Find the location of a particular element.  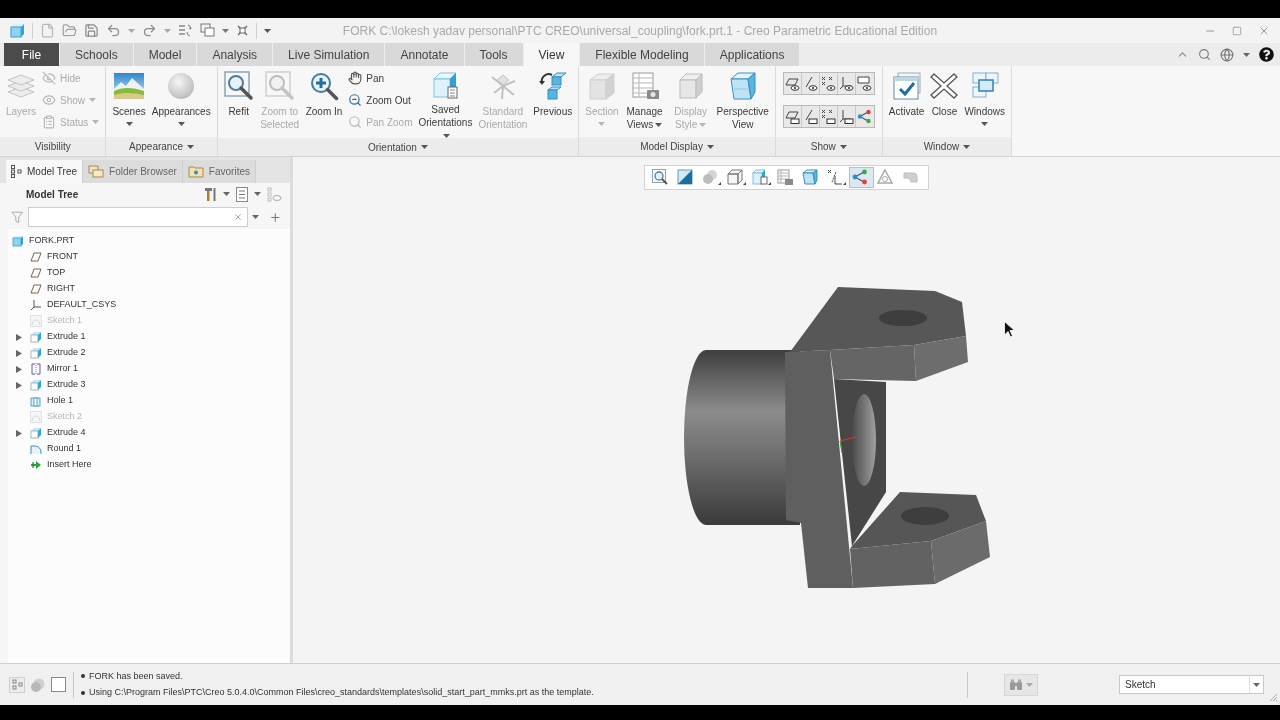

save-icon is located at coordinates (91, 30).